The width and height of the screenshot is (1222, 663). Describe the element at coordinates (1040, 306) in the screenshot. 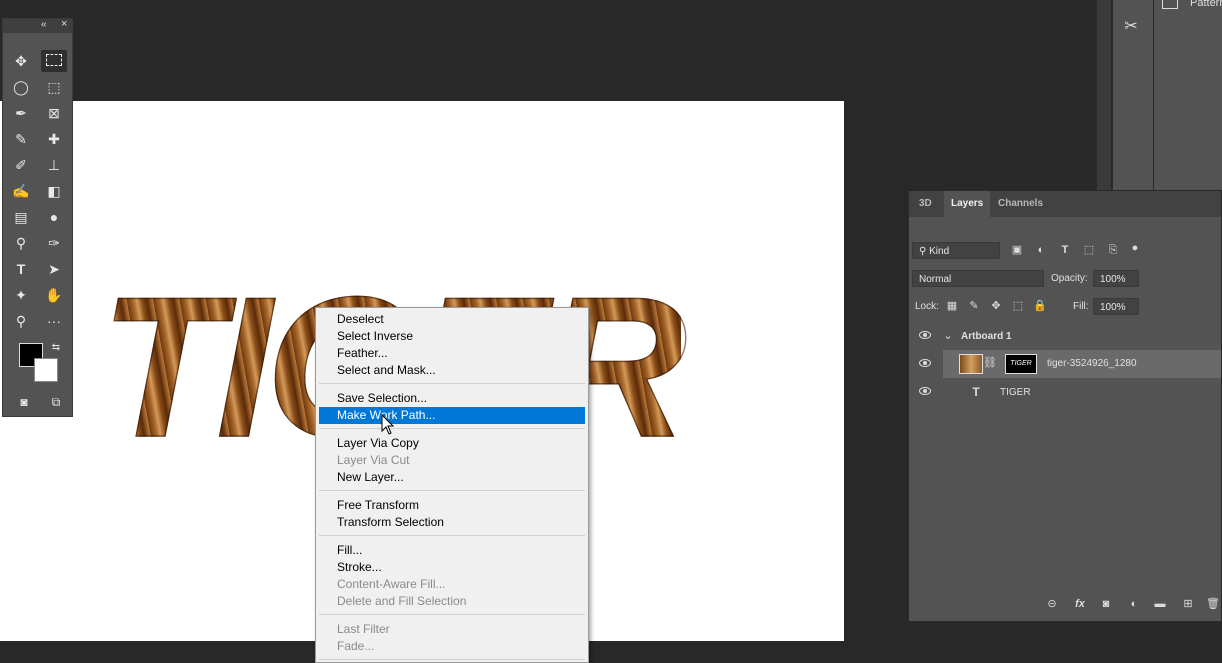

I see `lock-all-icon: 🔒` at that location.